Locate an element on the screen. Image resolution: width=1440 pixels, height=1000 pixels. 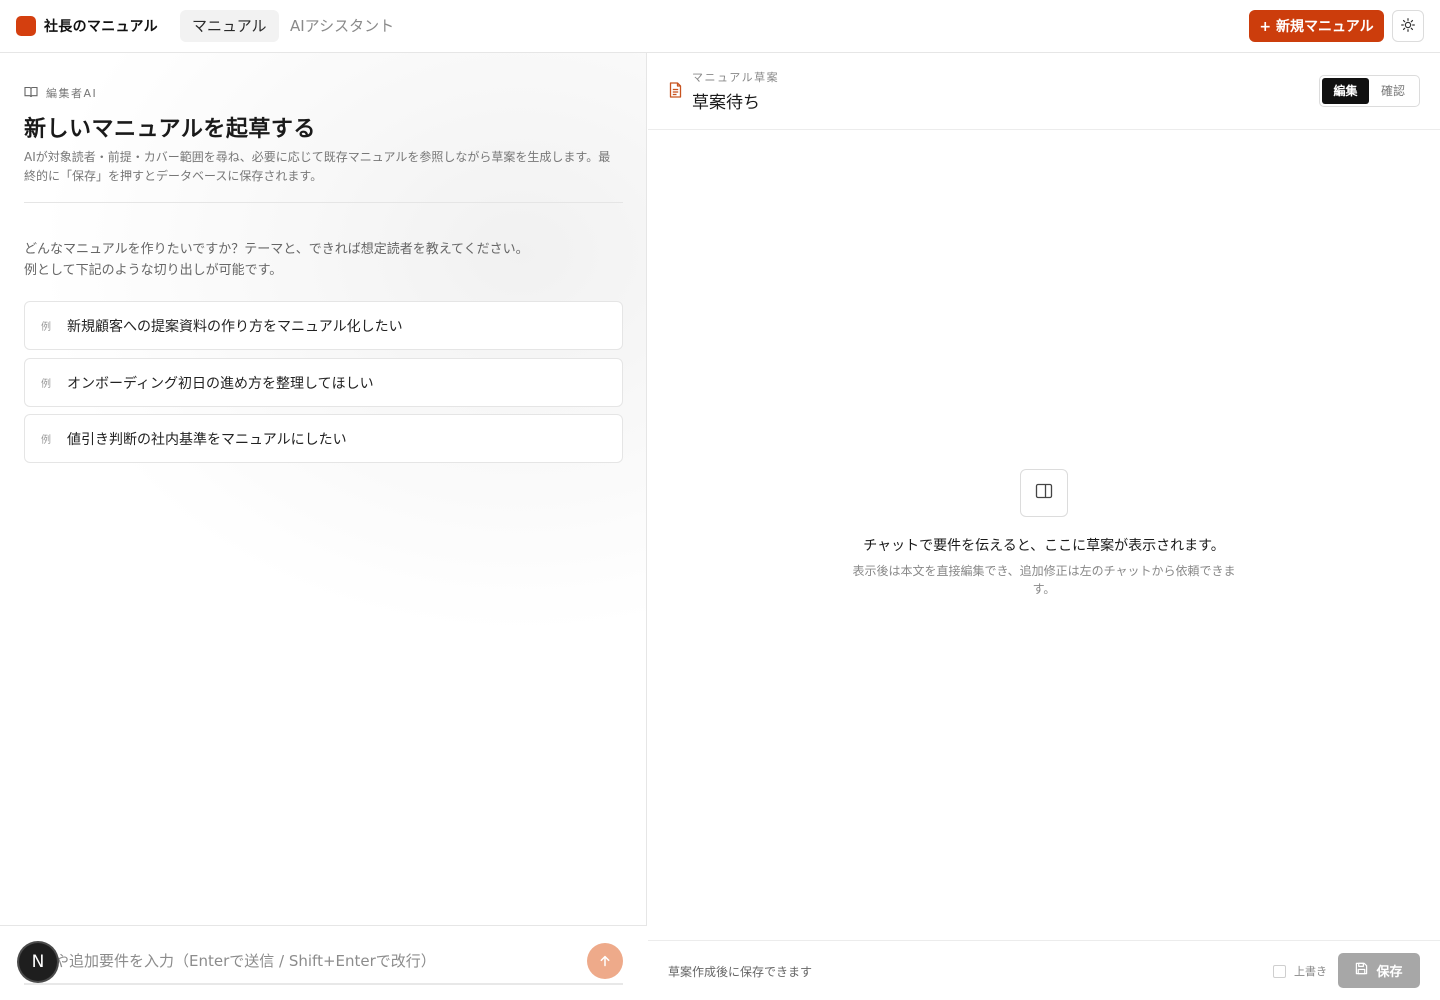
save-hint: 草案作成後に保存できます is located at coordinates (740, 972).